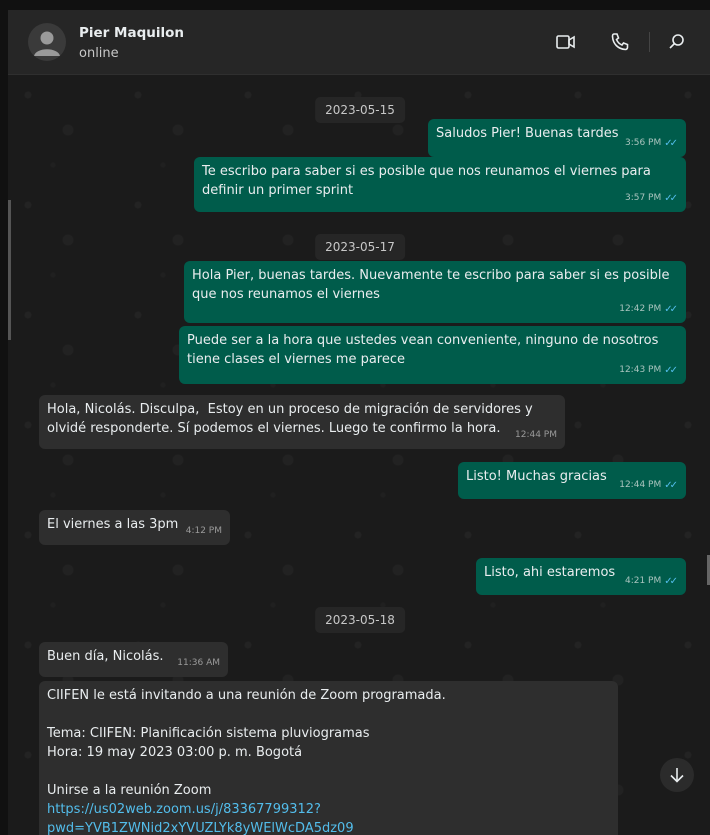  I want to click on search-icon, so click(677, 42).